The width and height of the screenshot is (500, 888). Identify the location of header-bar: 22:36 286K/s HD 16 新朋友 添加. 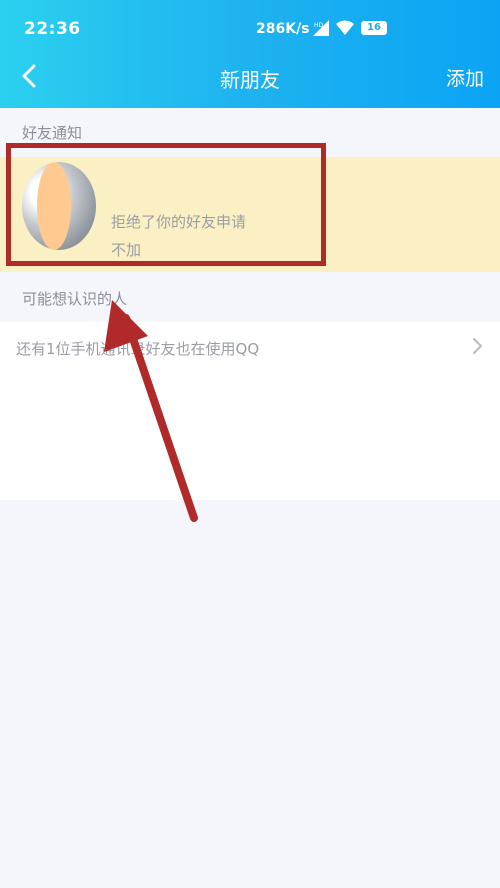
(250, 54).